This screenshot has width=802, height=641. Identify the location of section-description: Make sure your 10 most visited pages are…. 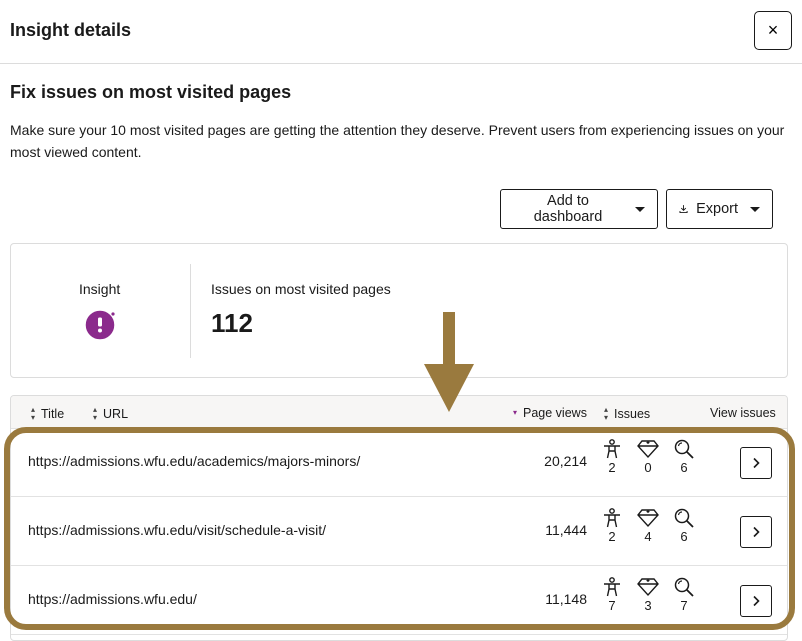
(397, 141).